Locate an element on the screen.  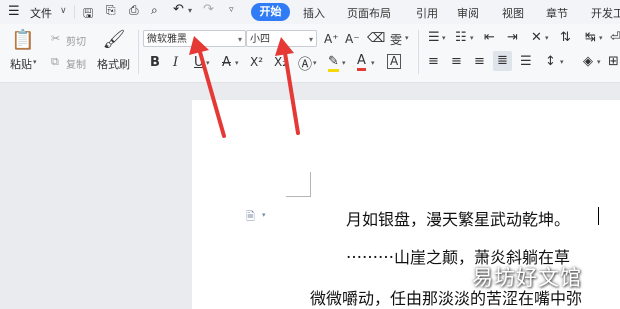
arrow-to-font-size is located at coordinates (287, 86).